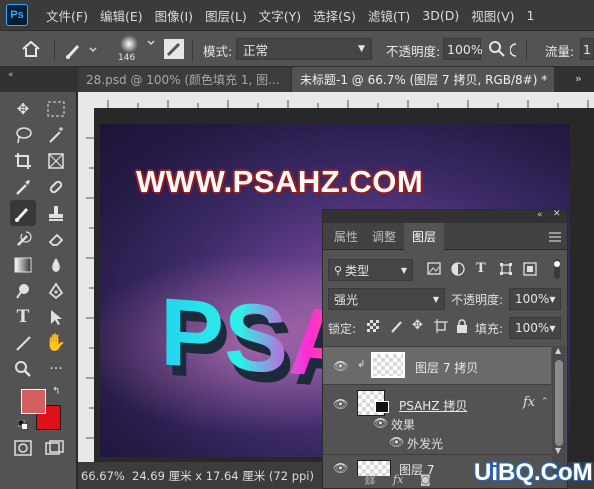 Image resolution: width=594 pixels, height=489 pixels. Describe the element at coordinates (535, 328) in the screenshot. I see `fill-field: 100% ▼` at that location.